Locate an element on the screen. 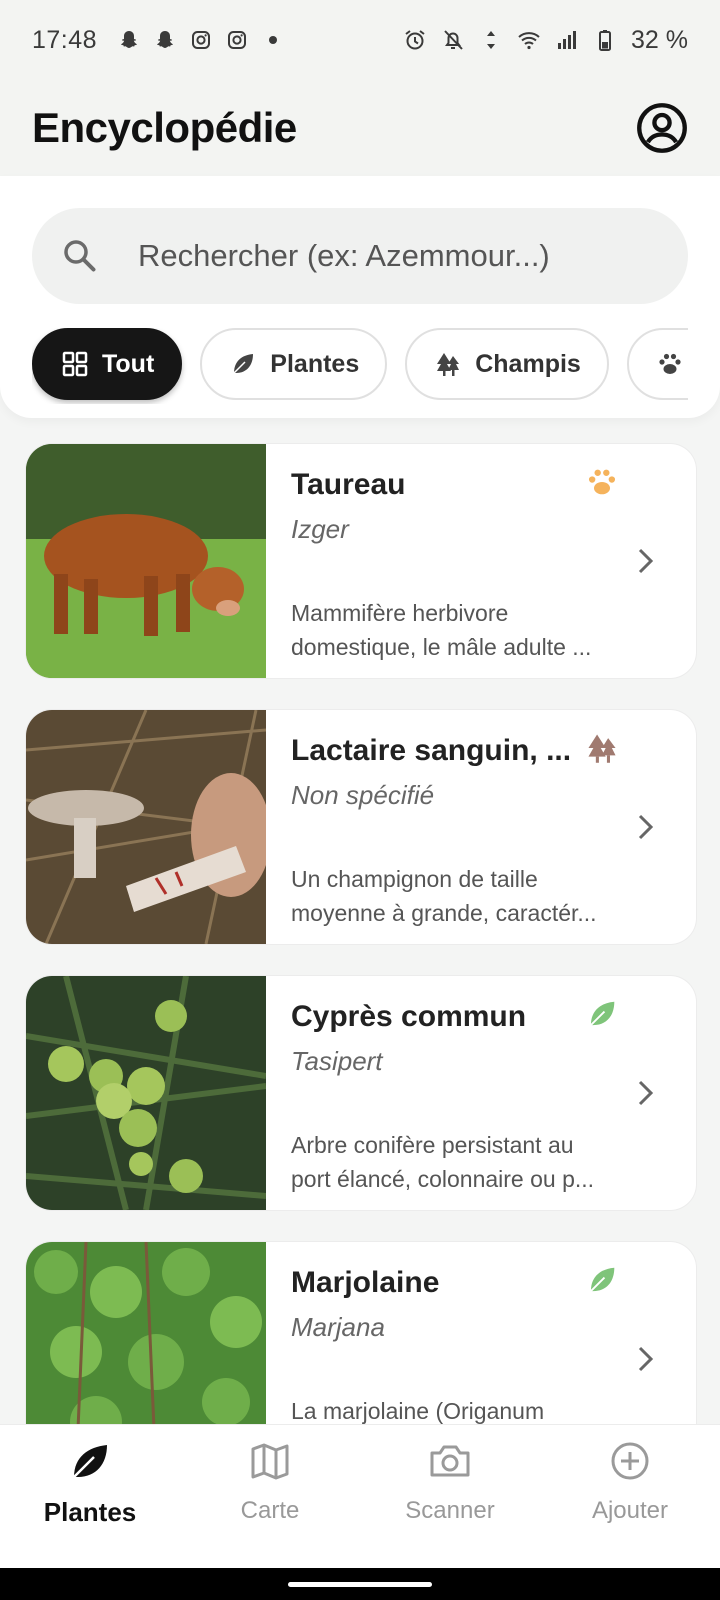  bottom-navigation: Plantes Carte Scanner Ajouter is located at coordinates (360, 1496).